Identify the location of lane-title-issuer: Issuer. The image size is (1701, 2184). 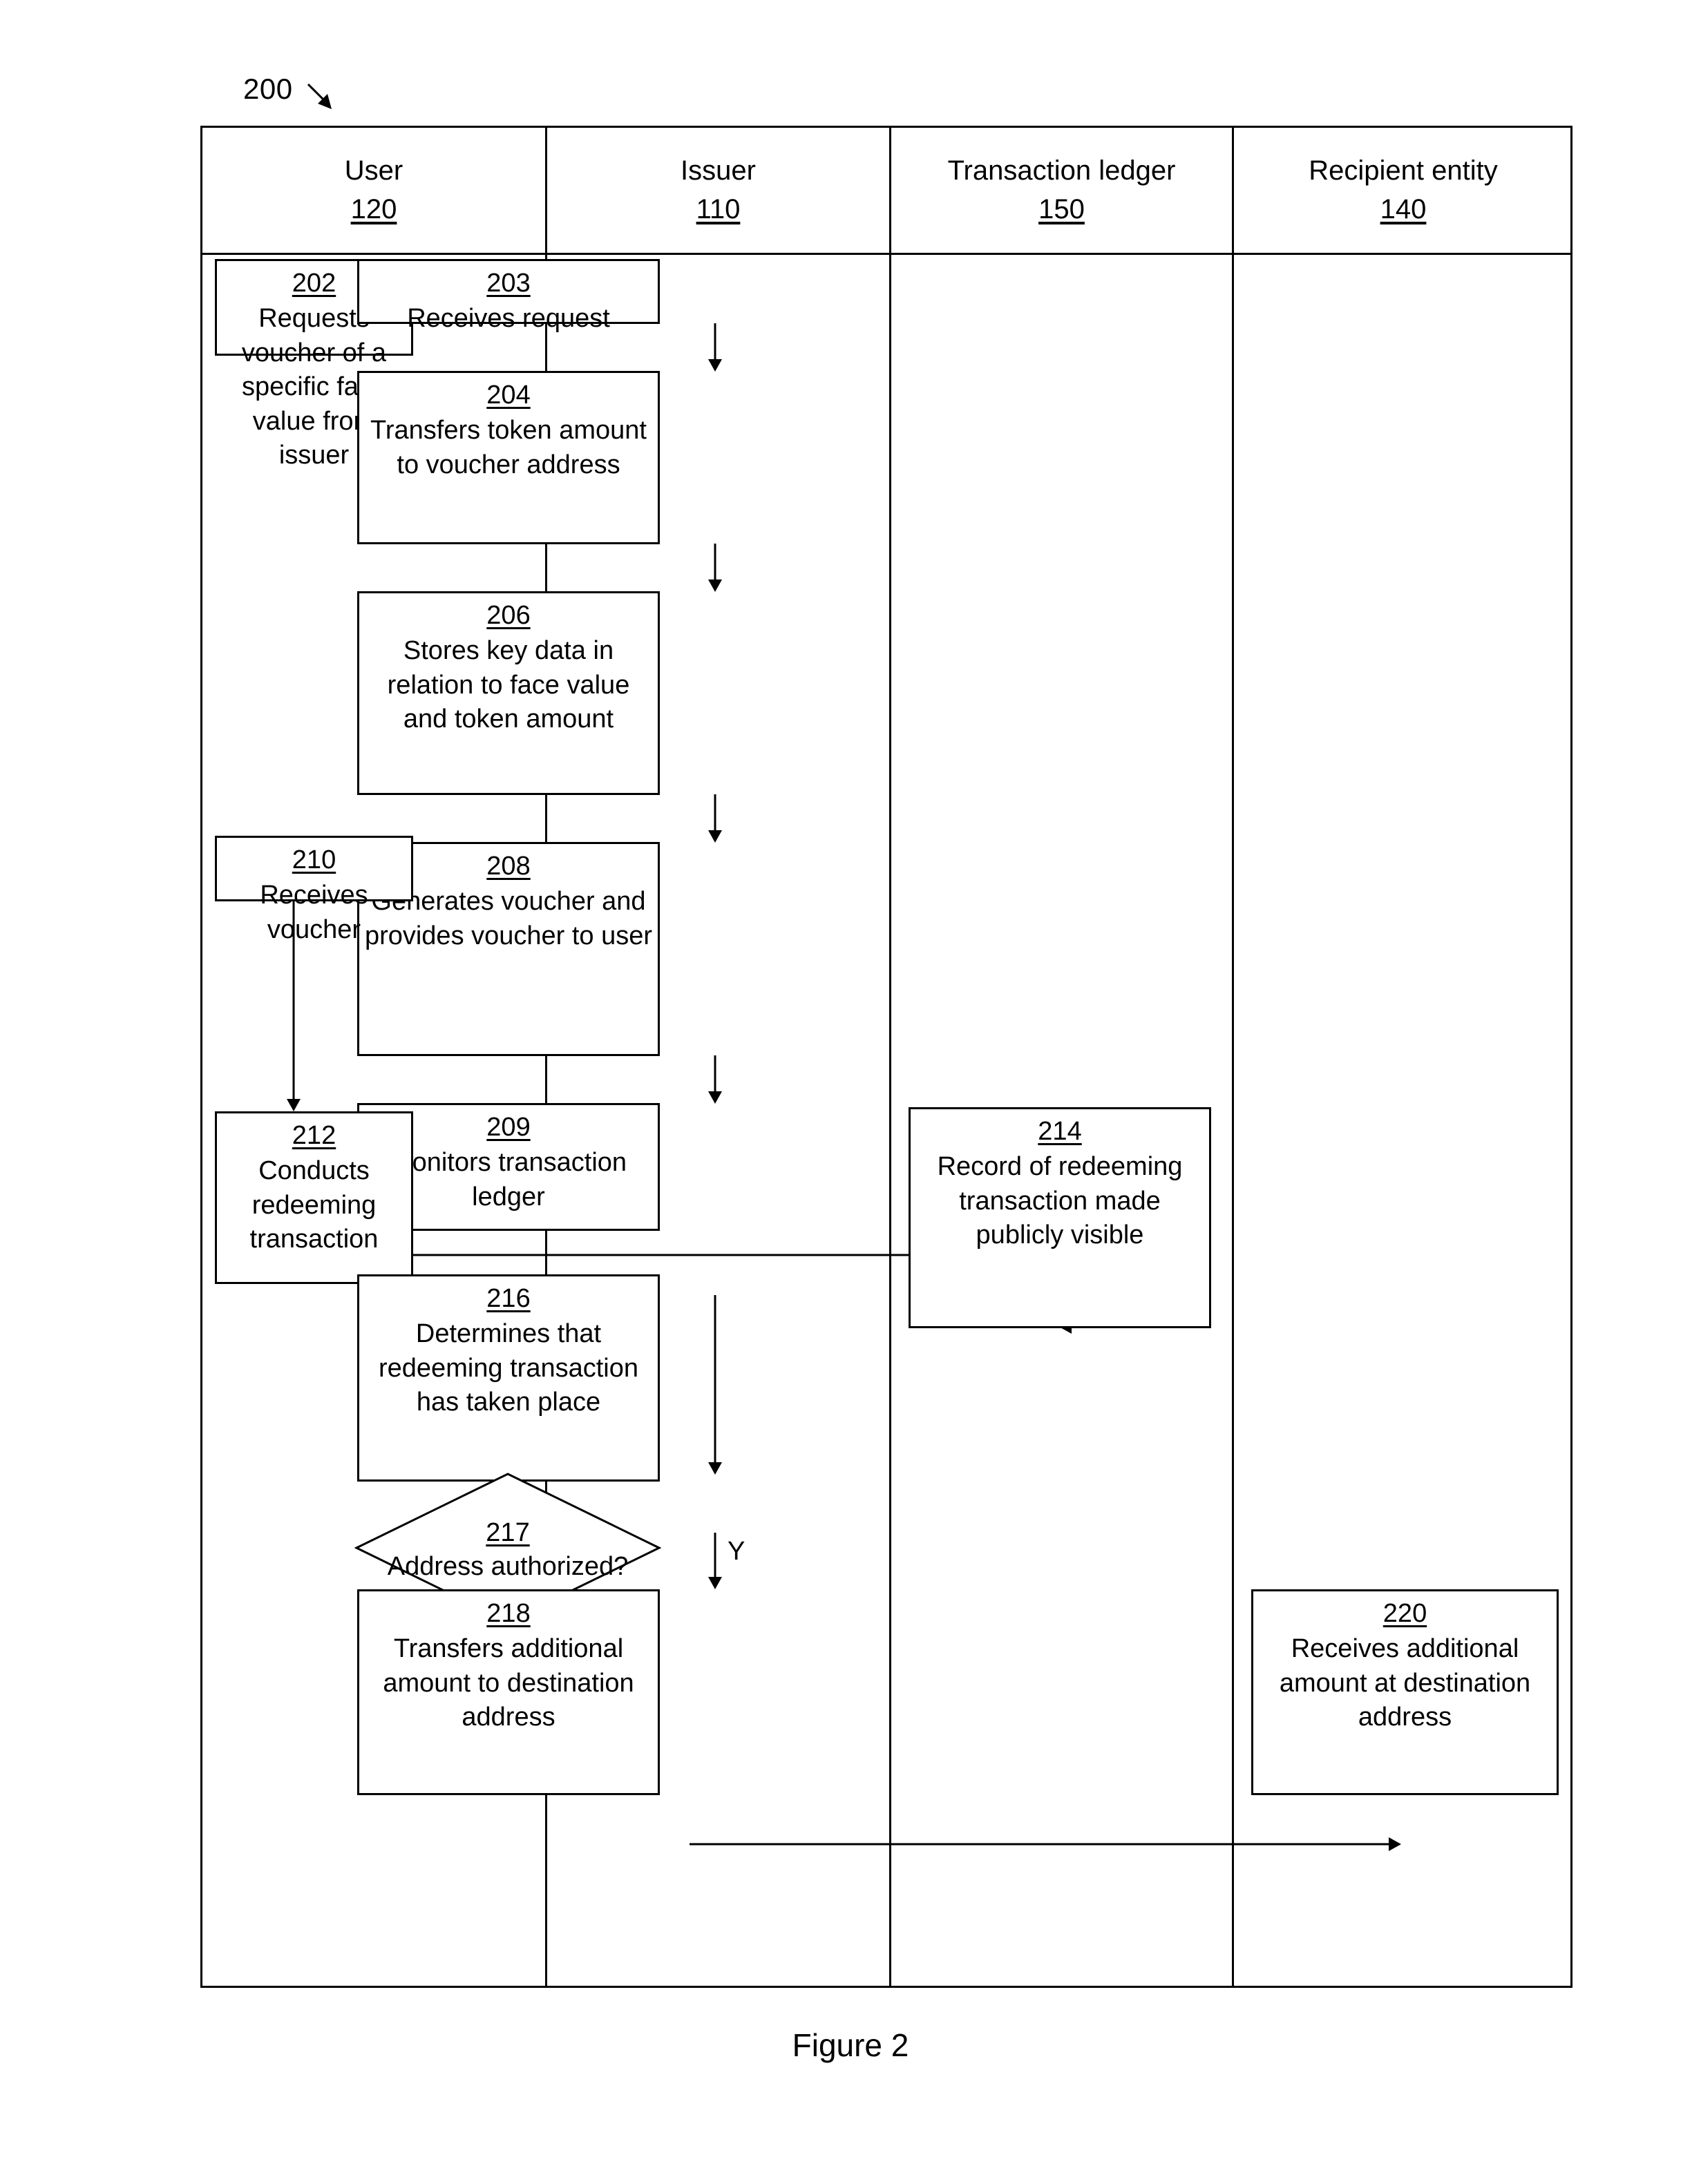
(718, 170).